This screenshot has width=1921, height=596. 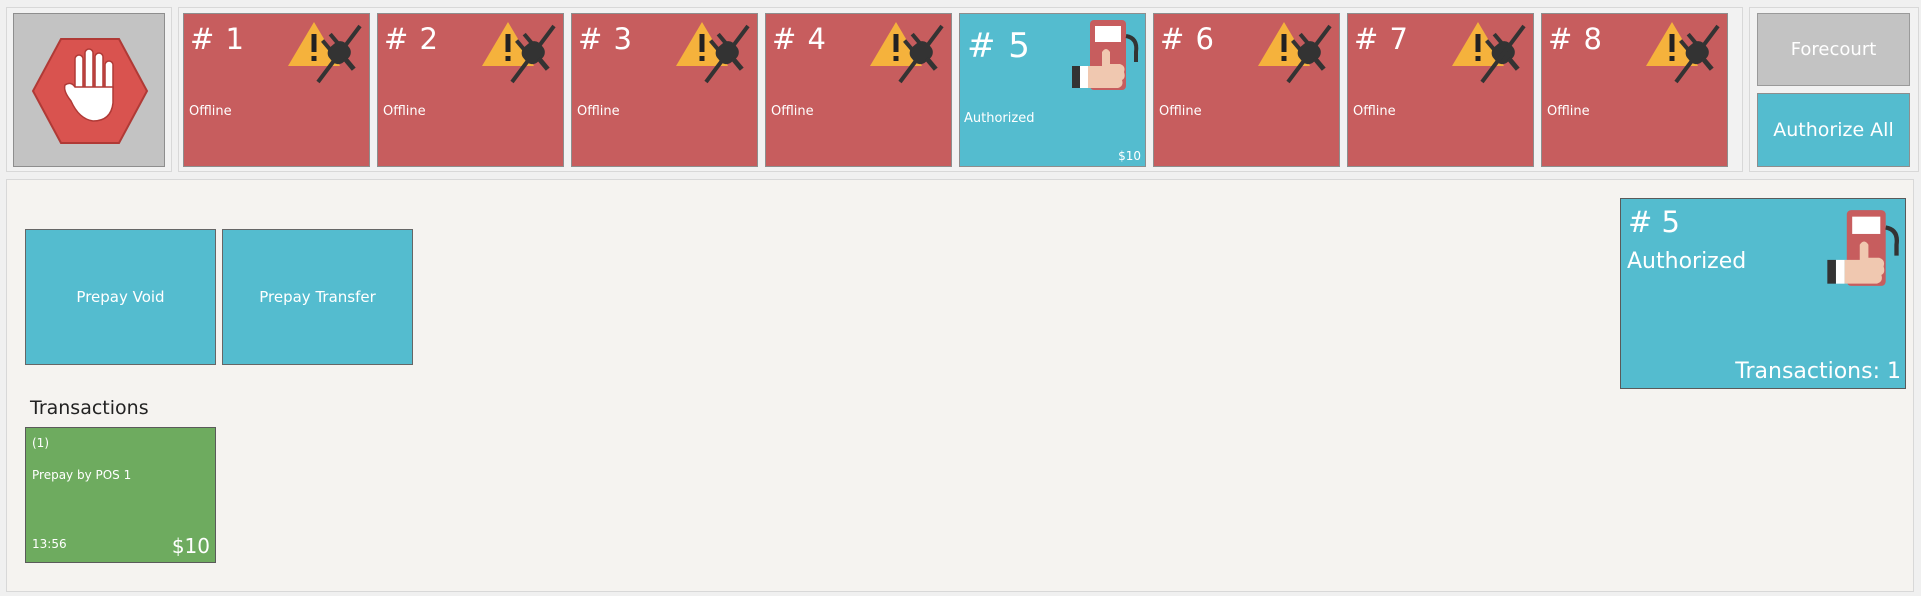 What do you see at coordinates (1575, 39) in the screenshot?
I see `pump-number: # 8` at bounding box center [1575, 39].